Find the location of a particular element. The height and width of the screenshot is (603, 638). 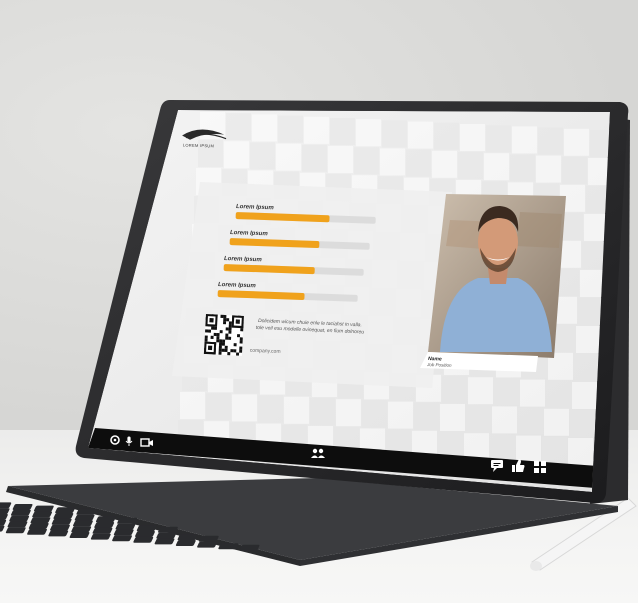

speaker-position: Job Position is located at coordinates (439, 365).